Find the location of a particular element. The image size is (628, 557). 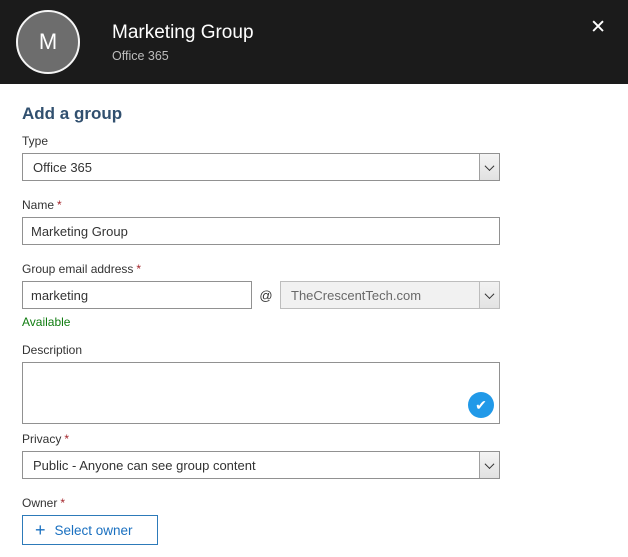

select-owner-button: + Select owner is located at coordinates (90, 530).